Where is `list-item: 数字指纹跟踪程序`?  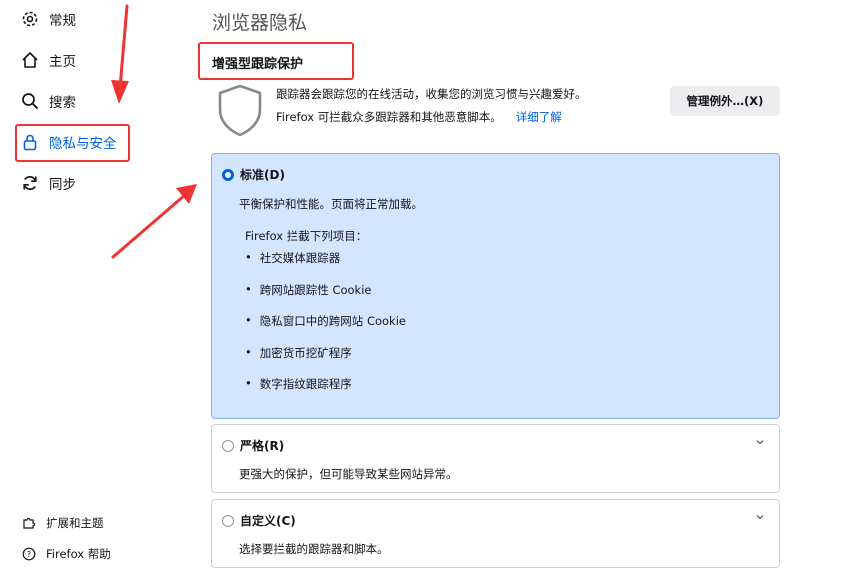 list-item: 数字指纹跟踪程序 is located at coordinates (325, 392).